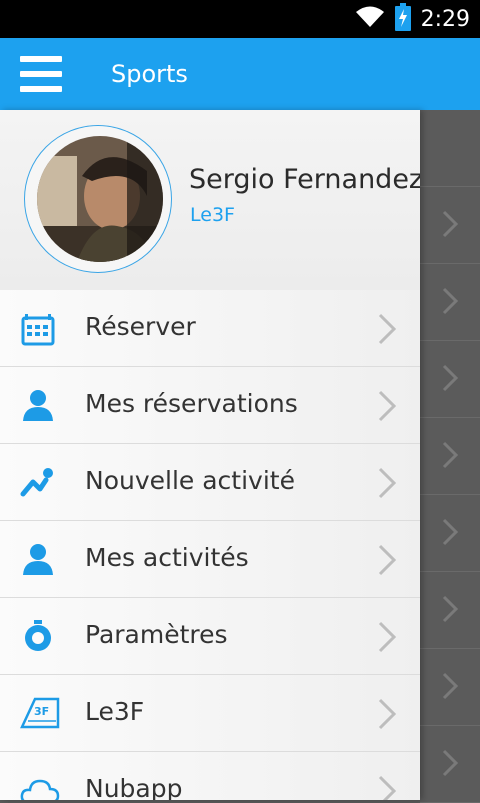 The image size is (480, 803). What do you see at coordinates (240, 19) in the screenshot?
I see `status-bar: 2:29` at bounding box center [240, 19].